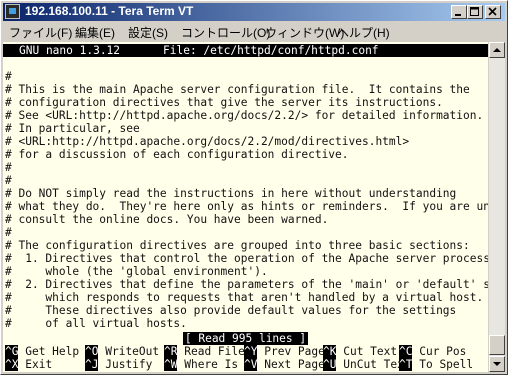 The width and height of the screenshot is (508, 375). I want to click on shortcut-label: Read File, so click(214, 351).